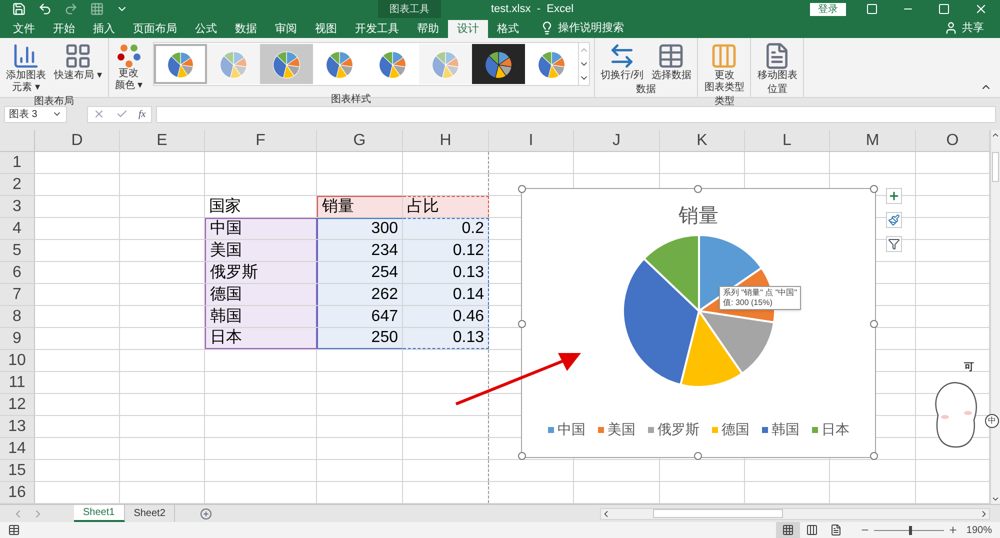 This screenshot has width=1000, height=538. Describe the element at coordinates (377, 29) in the screenshot. I see `ribbon-tab: 开发工具` at that location.